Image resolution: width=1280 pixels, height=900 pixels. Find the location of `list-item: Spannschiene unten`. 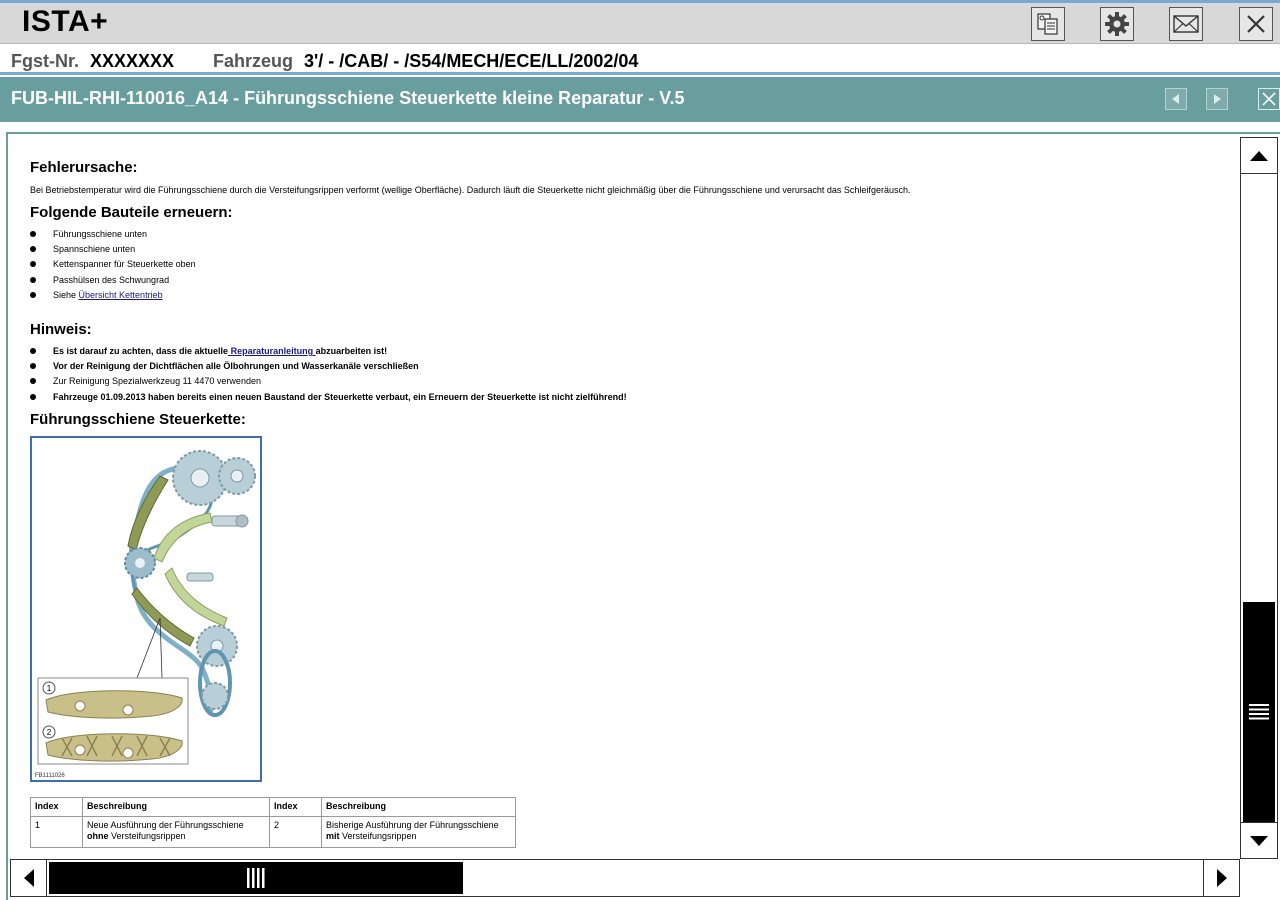

list-item: Spannschiene unten is located at coordinates (113, 249).